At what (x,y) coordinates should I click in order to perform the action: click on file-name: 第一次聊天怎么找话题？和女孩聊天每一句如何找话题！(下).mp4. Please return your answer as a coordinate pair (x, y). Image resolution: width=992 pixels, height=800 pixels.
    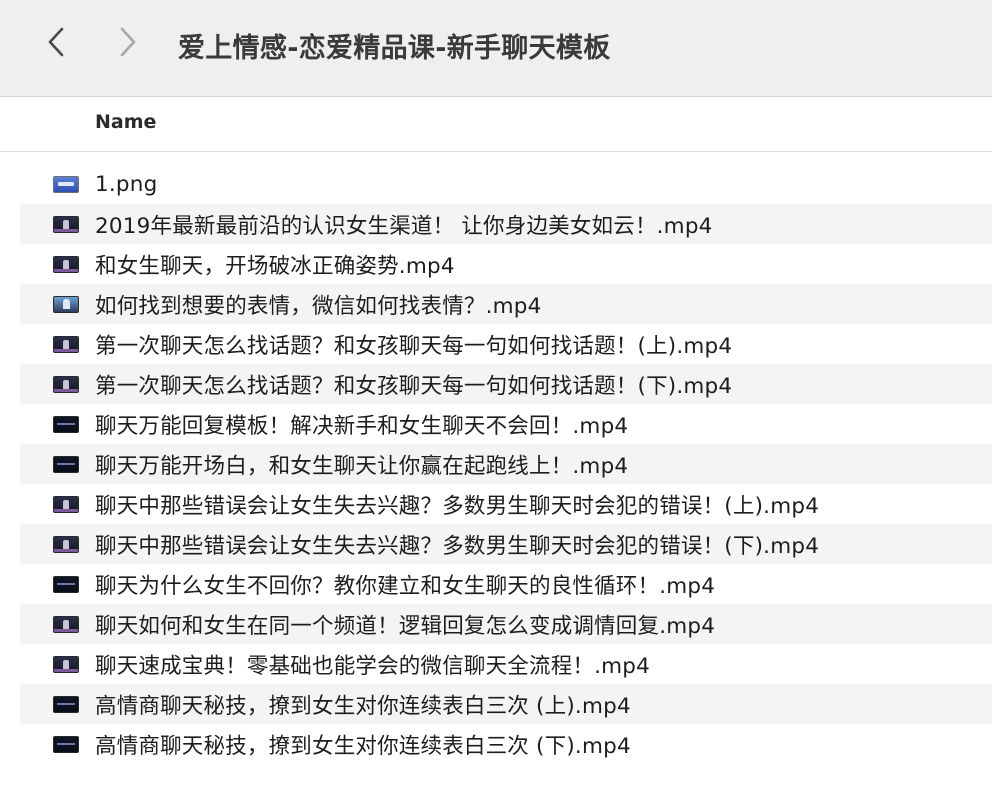
    Looking at the image, I should click on (414, 386).